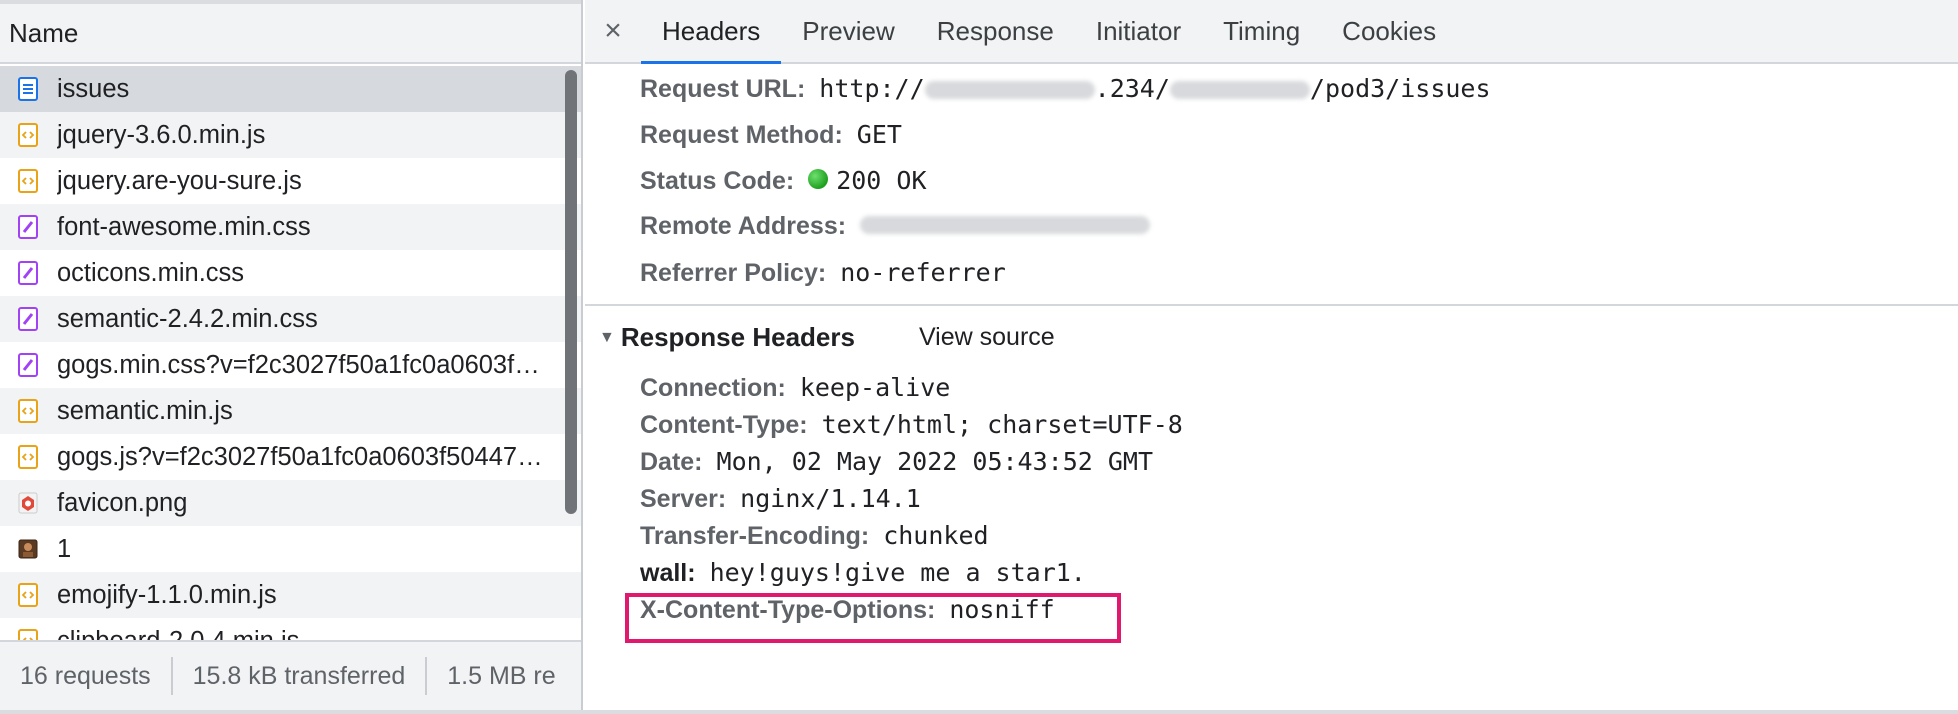 The image size is (1958, 714). Describe the element at coordinates (823, 273) in the screenshot. I see `referrer-policy-row: Referrer Policy: no-referrer` at that location.